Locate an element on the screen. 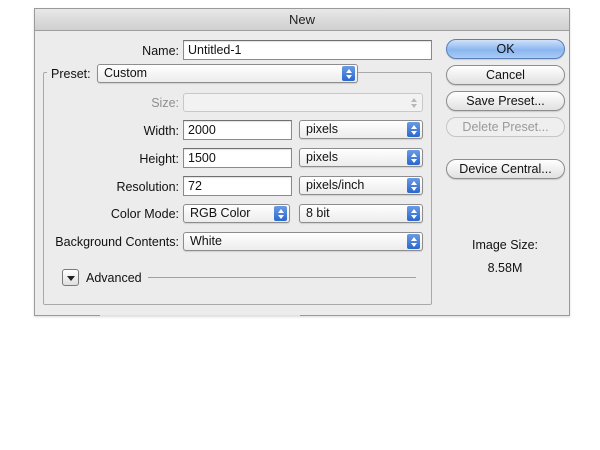 The width and height of the screenshot is (600, 450). background-contents-value: White is located at coordinates (206, 241).